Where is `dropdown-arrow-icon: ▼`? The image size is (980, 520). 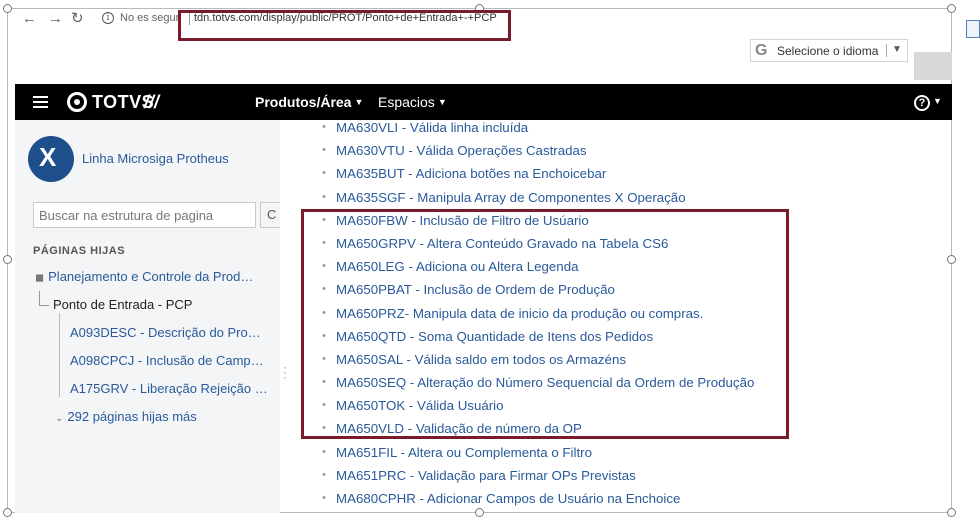 dropdown-arrow-icon: ▼ is located at coordinates (897, 49).